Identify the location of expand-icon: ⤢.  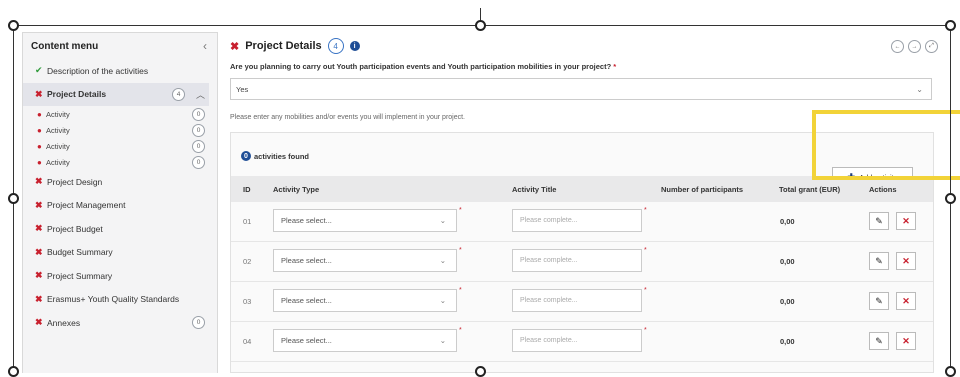
(931, 46).